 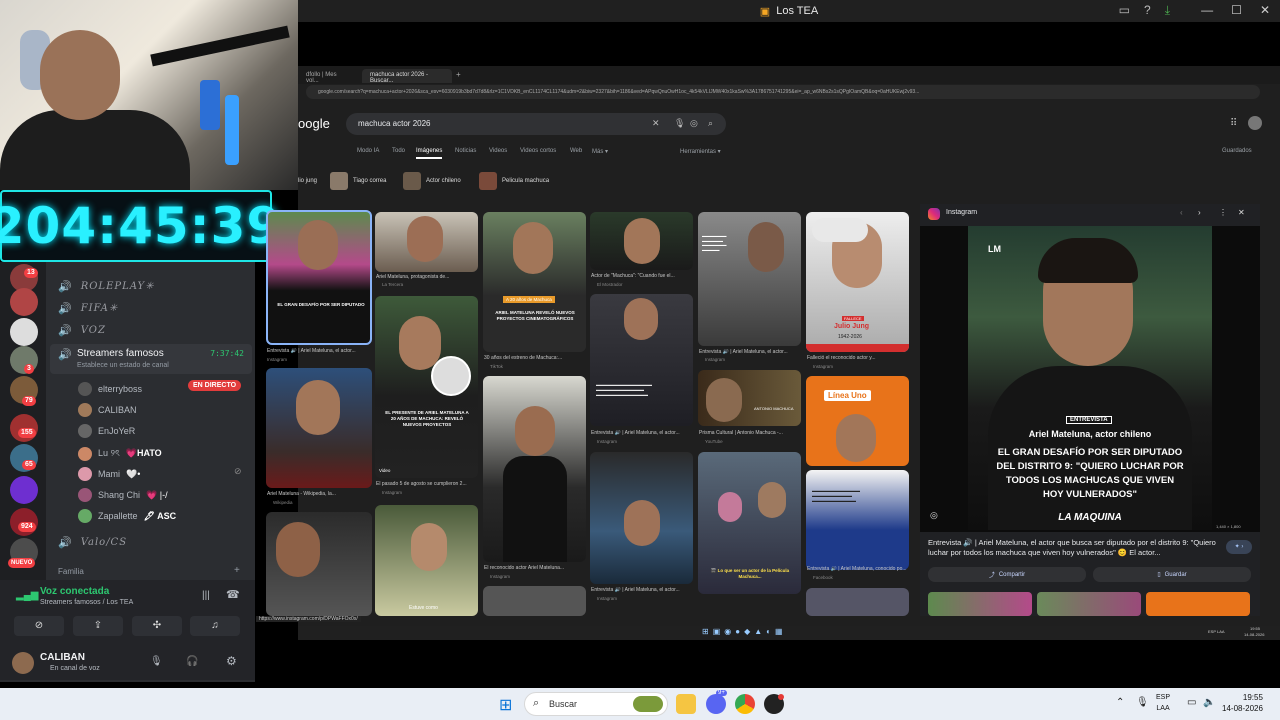 I want to click on discord-icon, so click(x=716, y=704).